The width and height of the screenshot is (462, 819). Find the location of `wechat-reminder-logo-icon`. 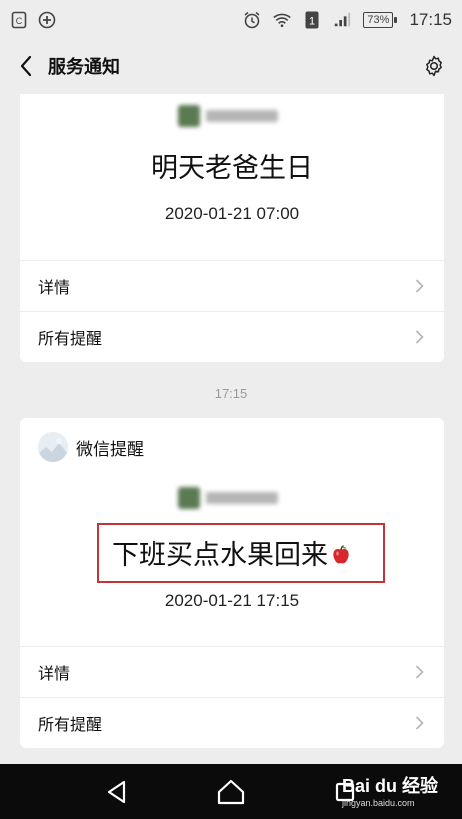

wechat-reminder-logo-icon is located at coordinates (53, 447).